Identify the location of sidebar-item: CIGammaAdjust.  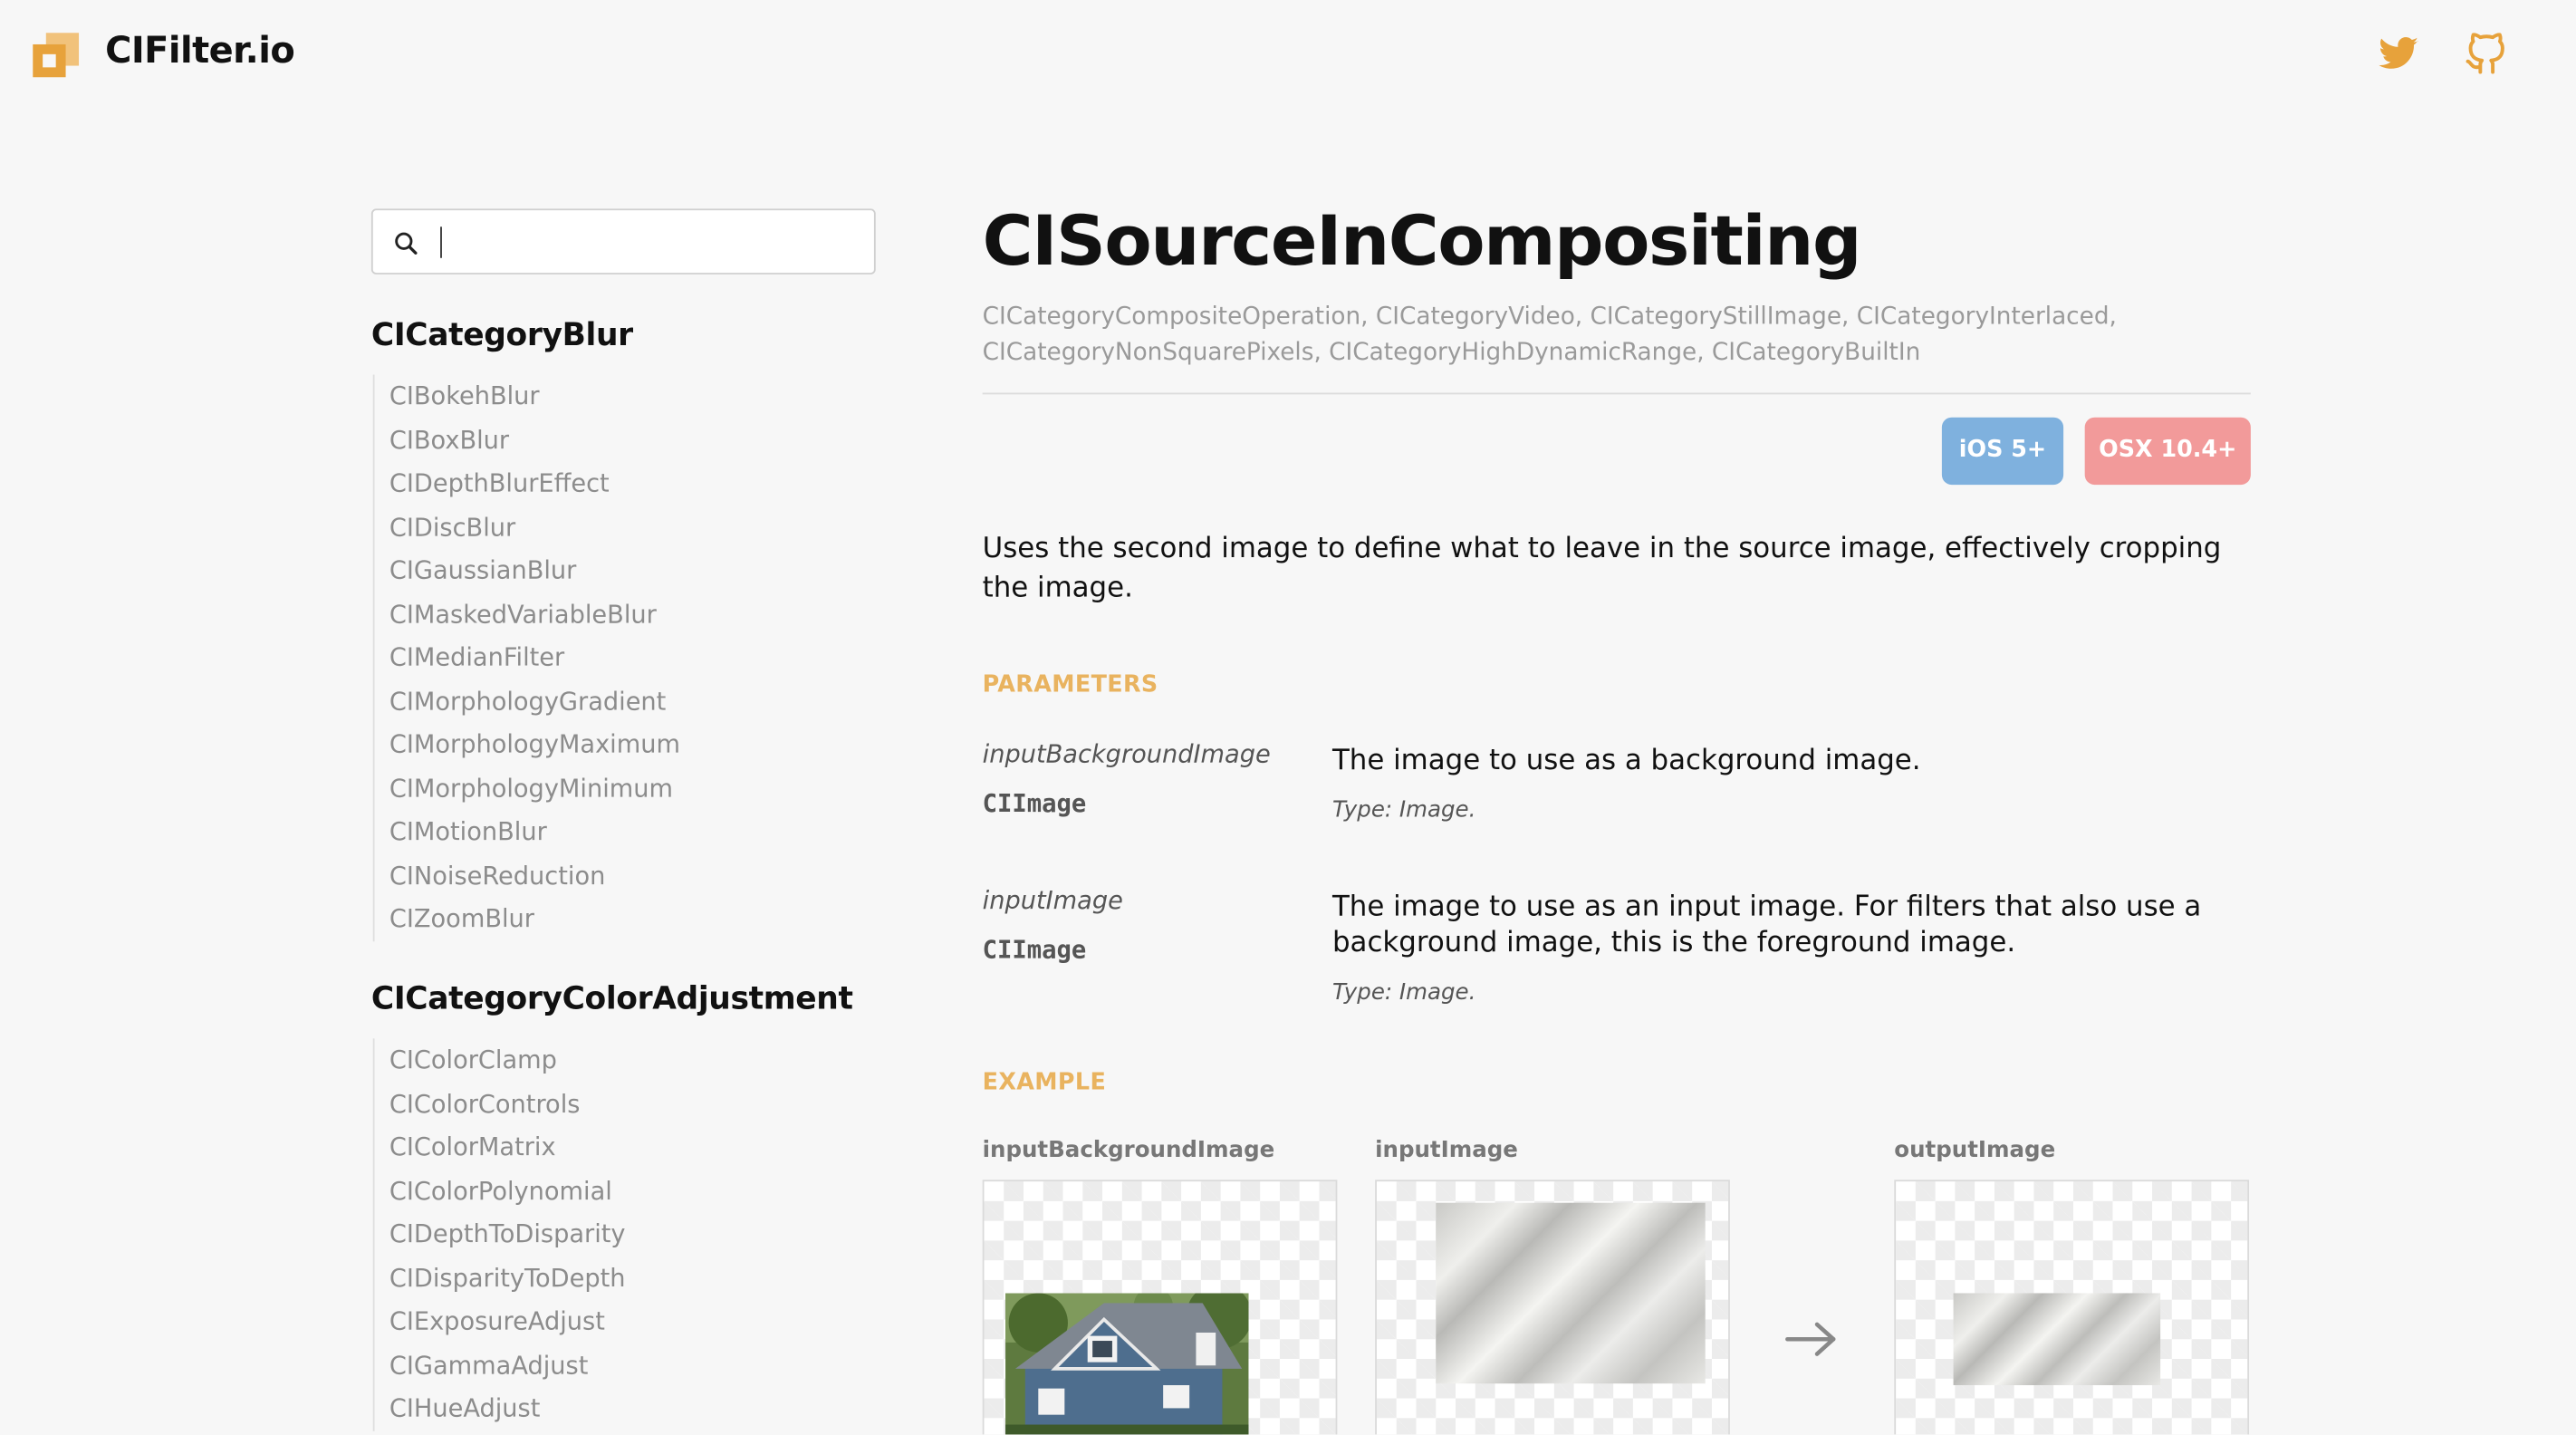
(507, 1365).